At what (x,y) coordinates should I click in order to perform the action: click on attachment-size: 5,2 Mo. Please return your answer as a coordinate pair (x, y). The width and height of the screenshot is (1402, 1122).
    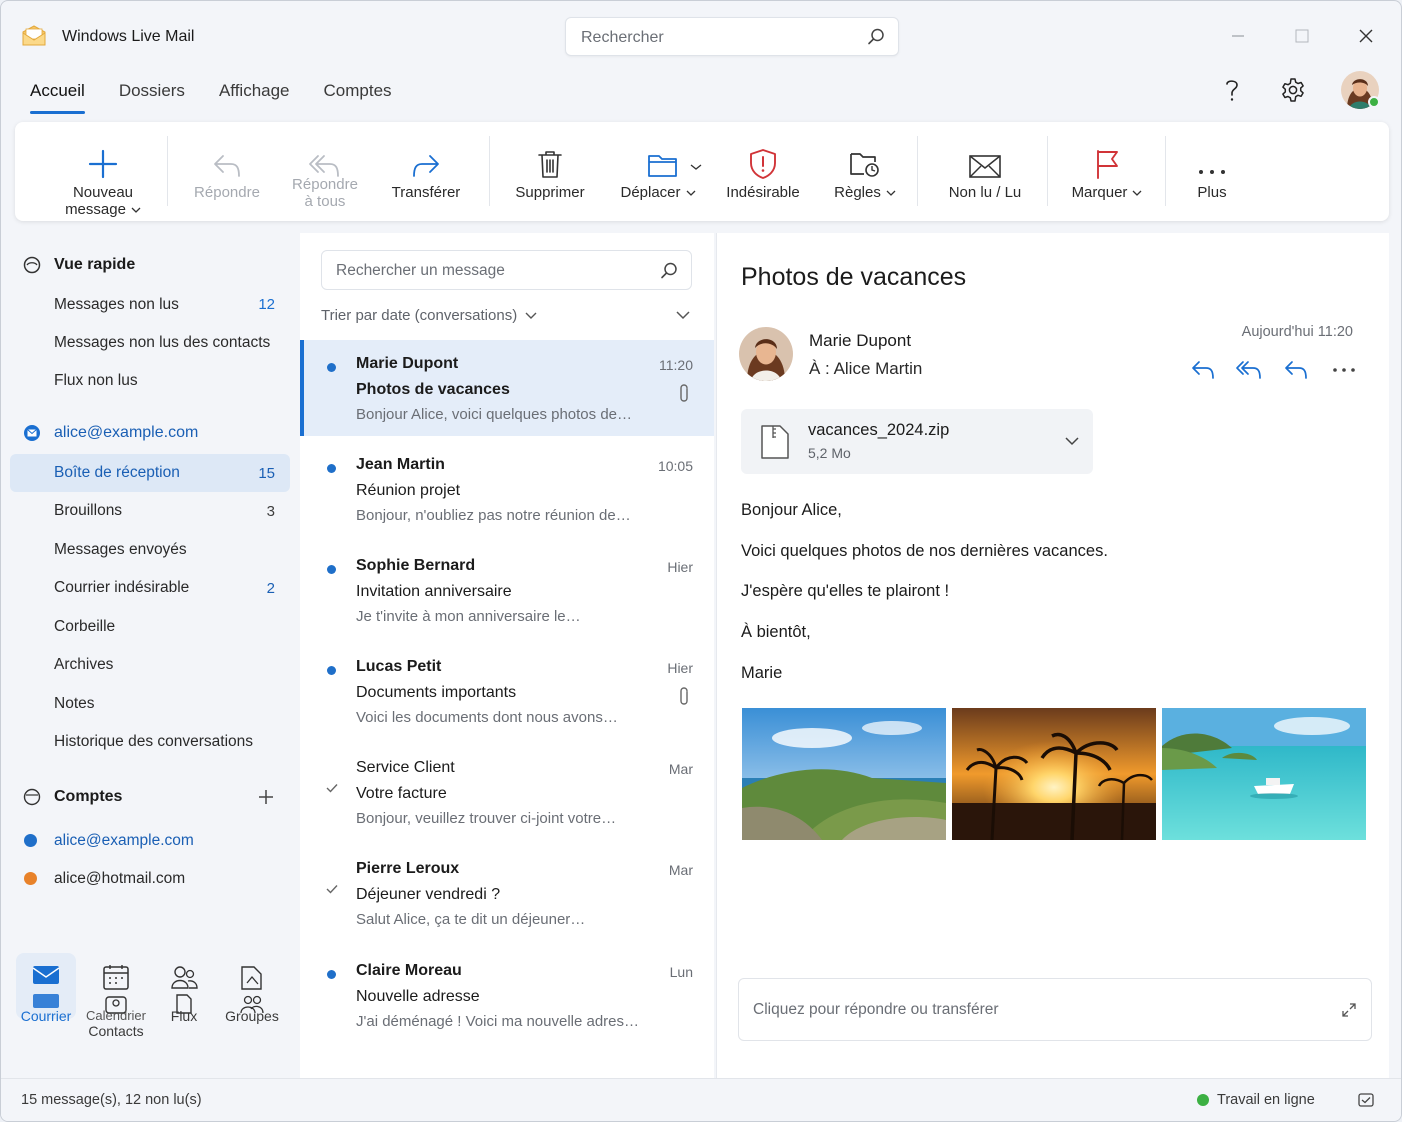
    Looking at the image, I should click on (829, 453).